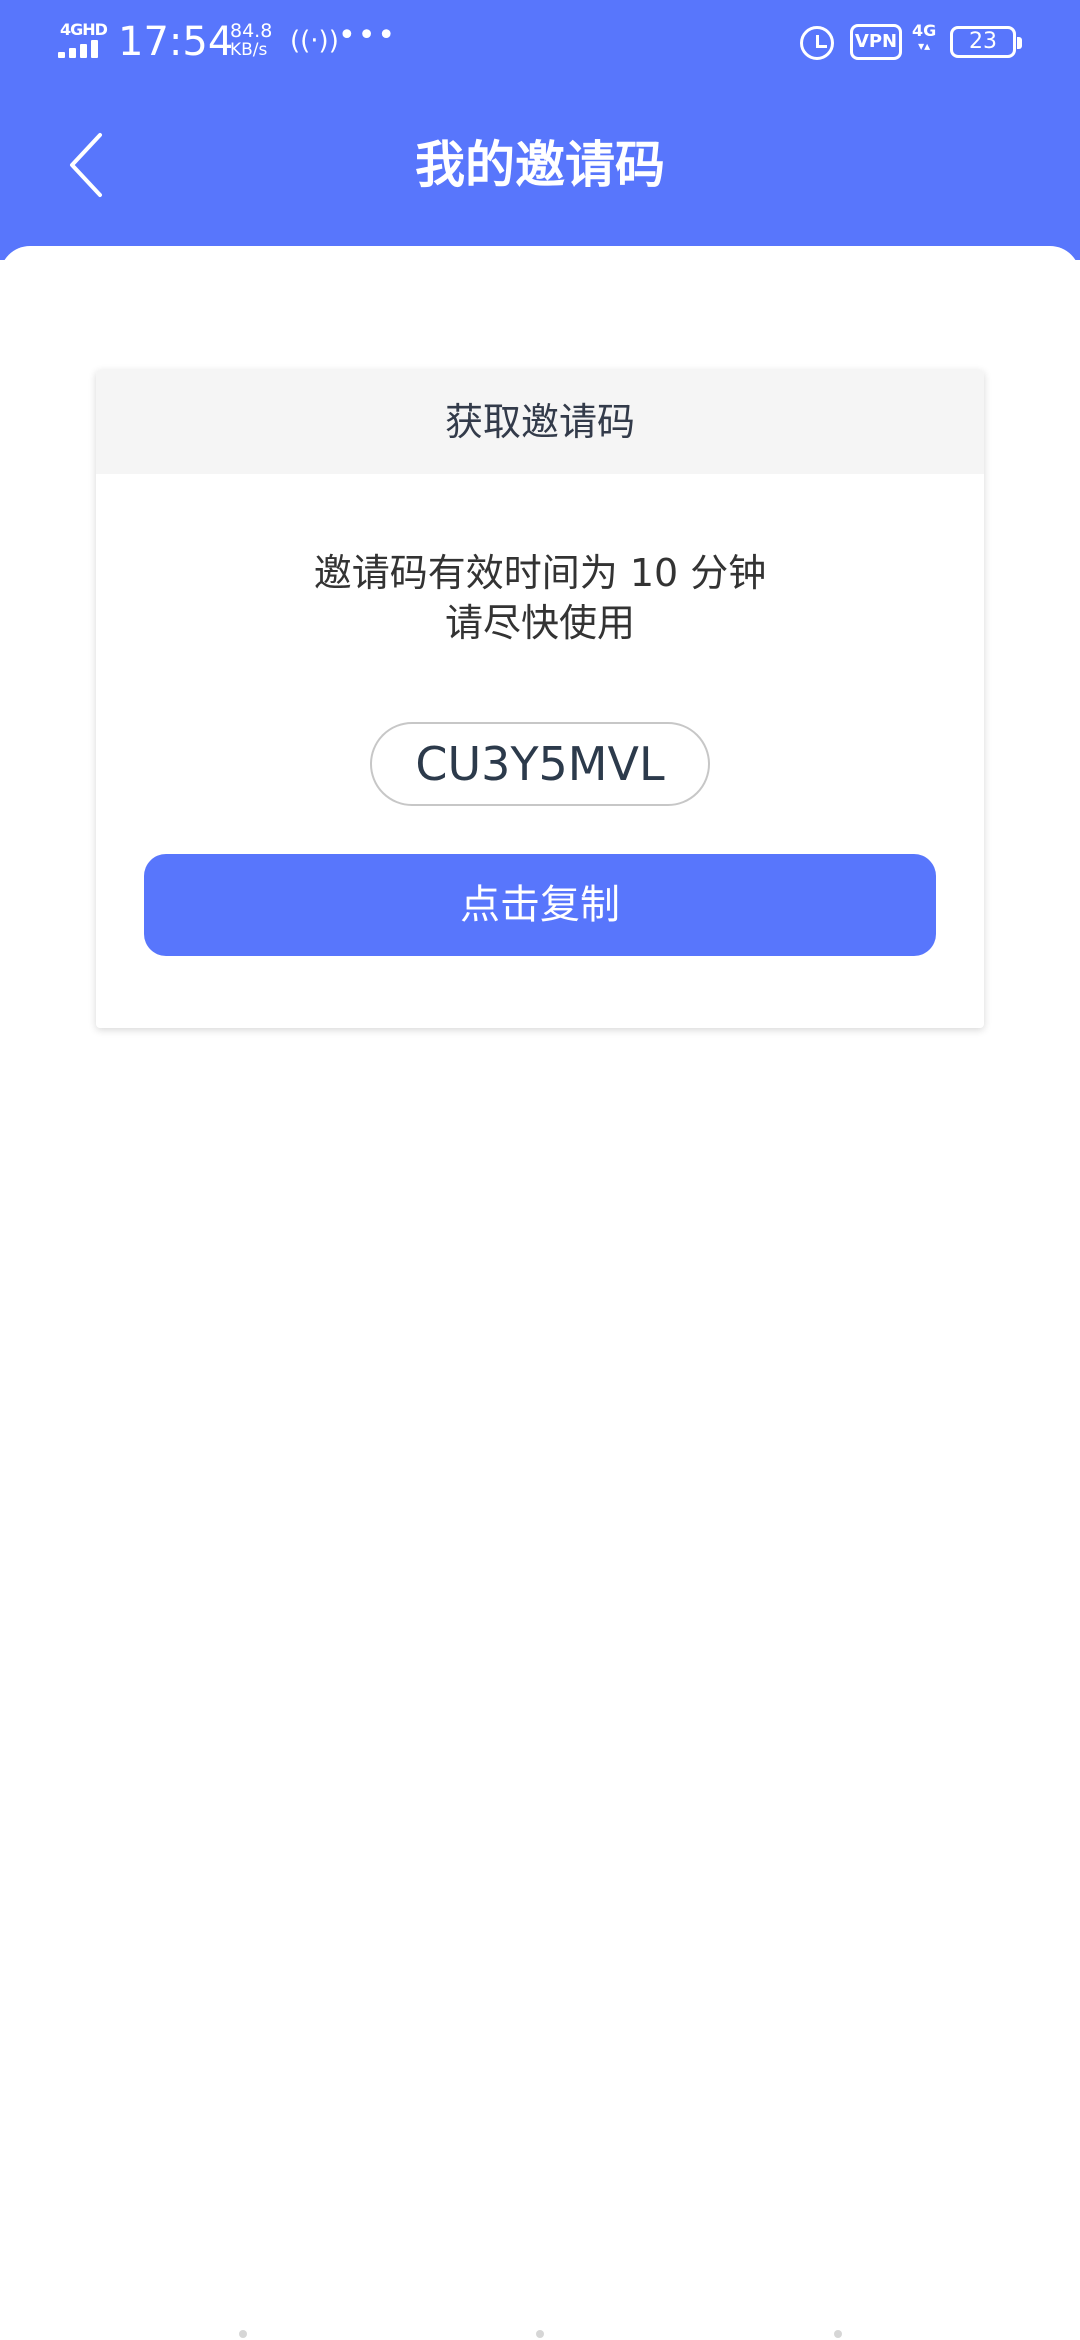  I want to click on copy-button: 点击复制, so click(540, 905).